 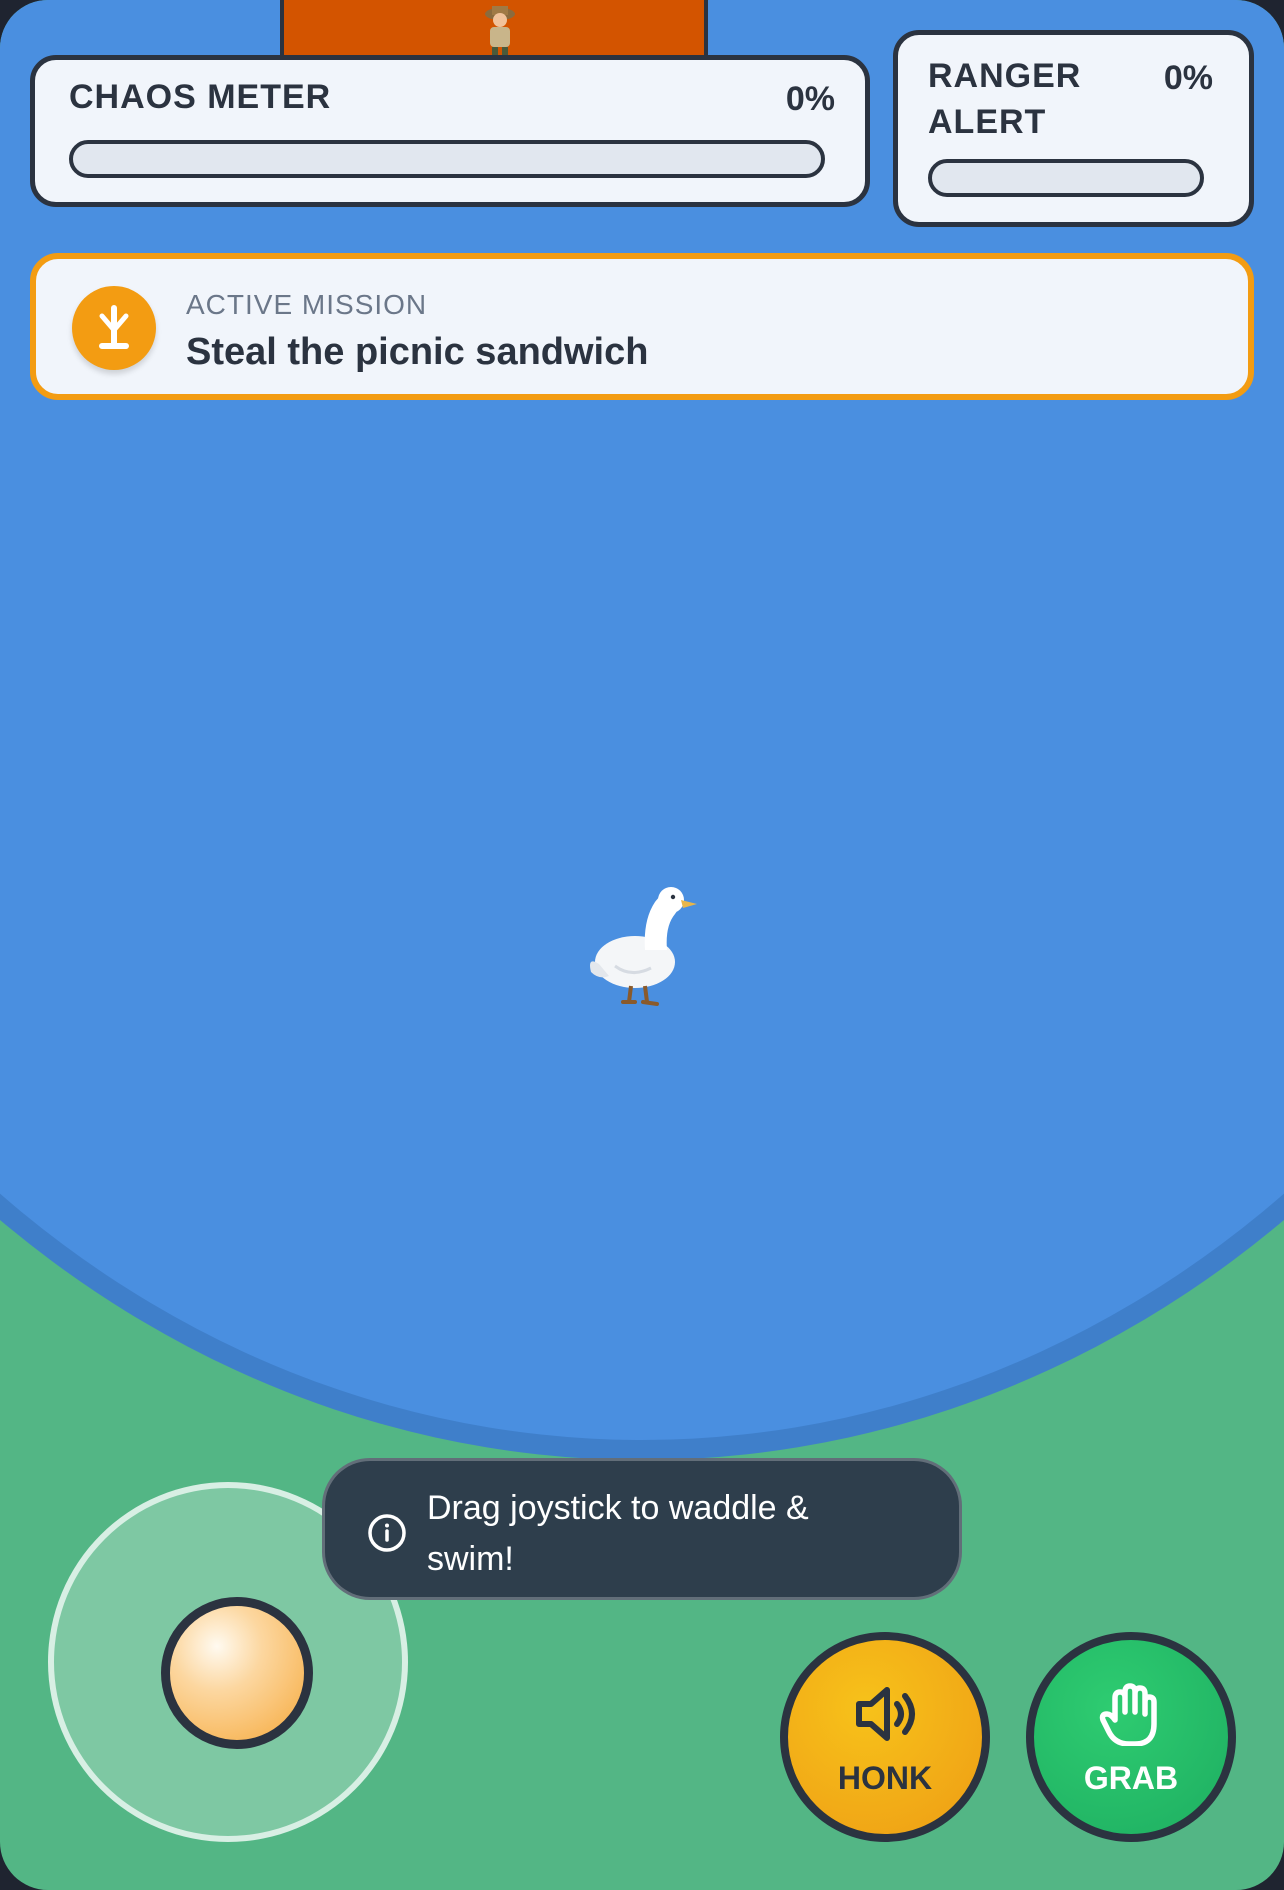 What do you see at coordinates (810, 99) in the screenshot?
I see `chaos-meter-percent: 0%` at bounding box center [810, 99].